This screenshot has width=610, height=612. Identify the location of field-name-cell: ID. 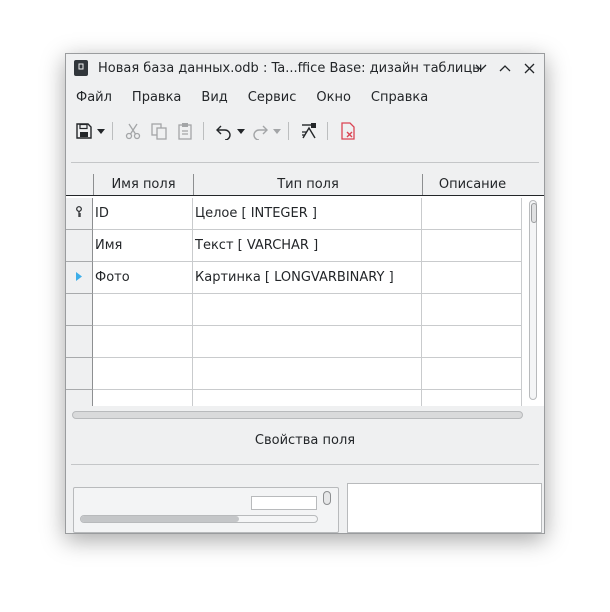
(143, 214).